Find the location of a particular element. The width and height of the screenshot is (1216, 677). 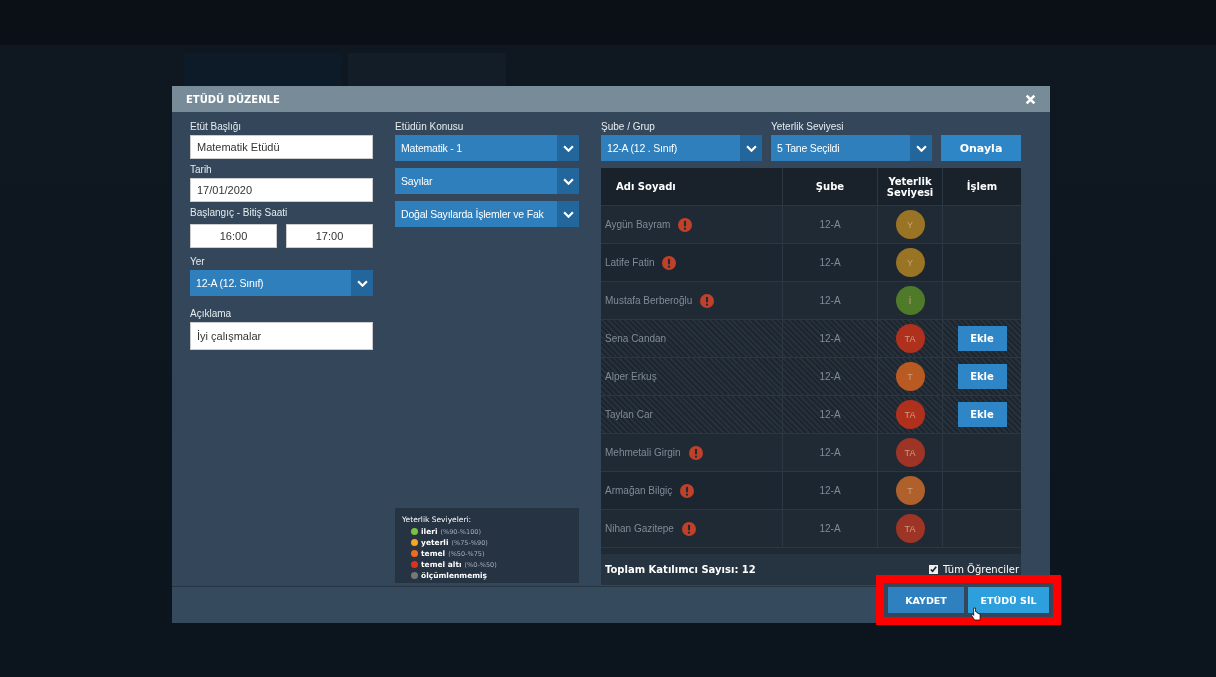

level-dropdown: 5 Tane Seçildi is located at coordinates (851, 148).